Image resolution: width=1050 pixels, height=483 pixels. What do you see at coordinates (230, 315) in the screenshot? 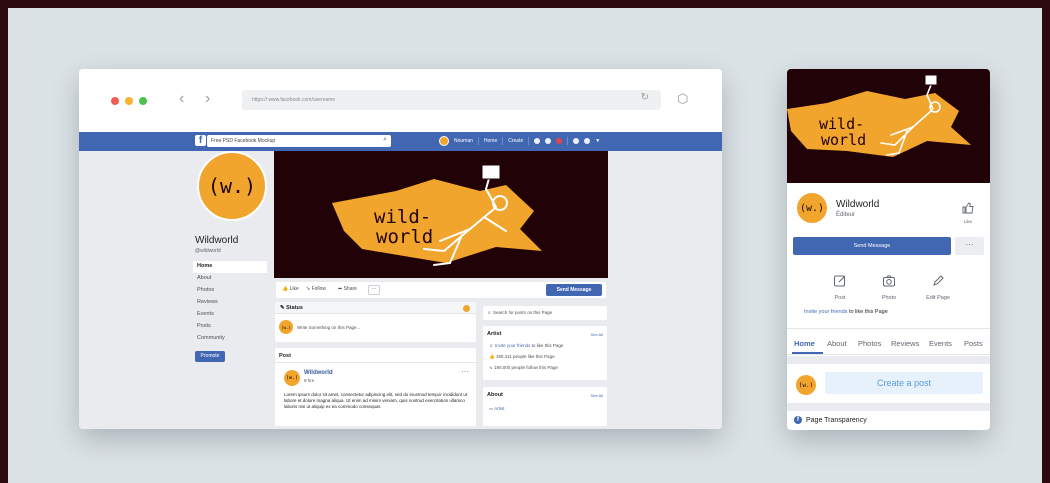
I see `nav-item-events: Events` at bounding box center [230, 315].